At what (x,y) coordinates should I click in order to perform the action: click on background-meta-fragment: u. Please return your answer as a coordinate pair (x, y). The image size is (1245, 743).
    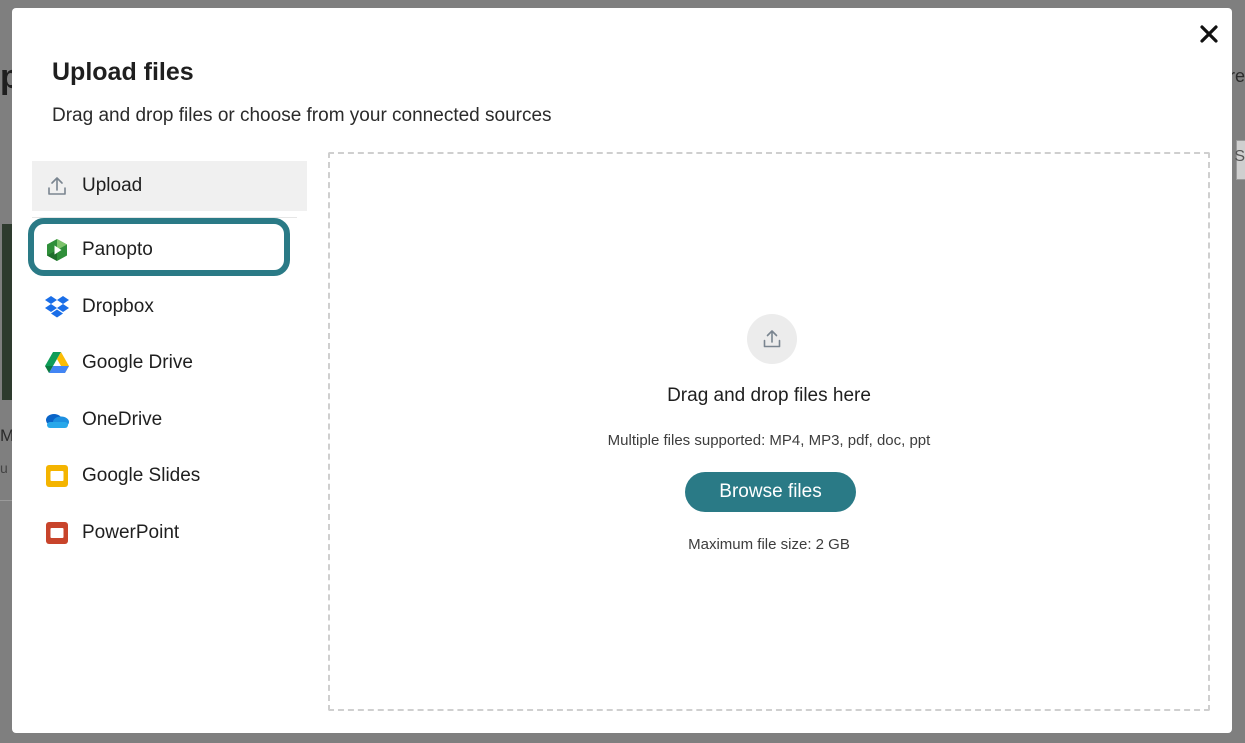
    Looking at the image, I should click on (4, 468).